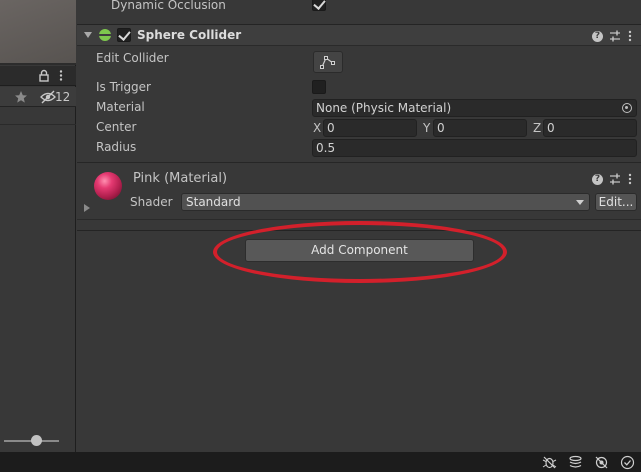  Describe the element at coordinates (359, 35) in the screenshot. I see `sphere-collider-header: Sphere Collider ?` at that location.